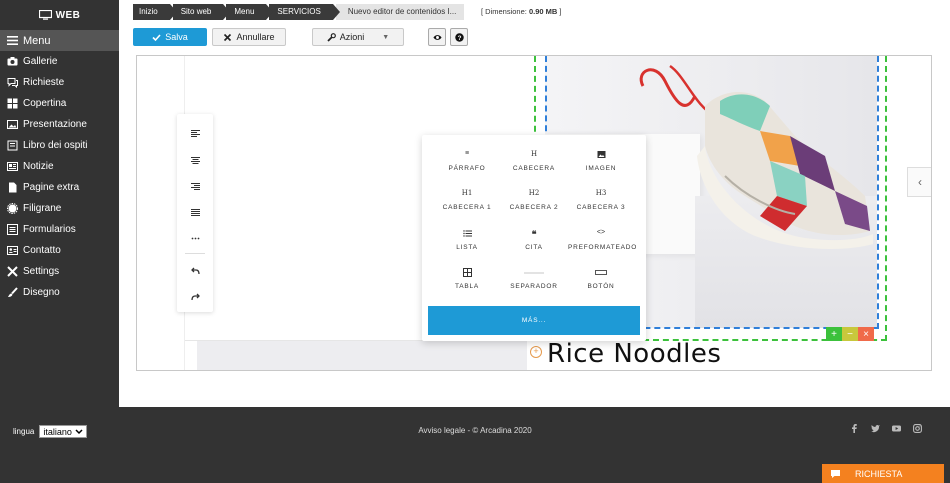 This screenshot has width=950, height=483. I want to click on breadcrumb-item-servicios: SERVICIOS, so click(305, 12).